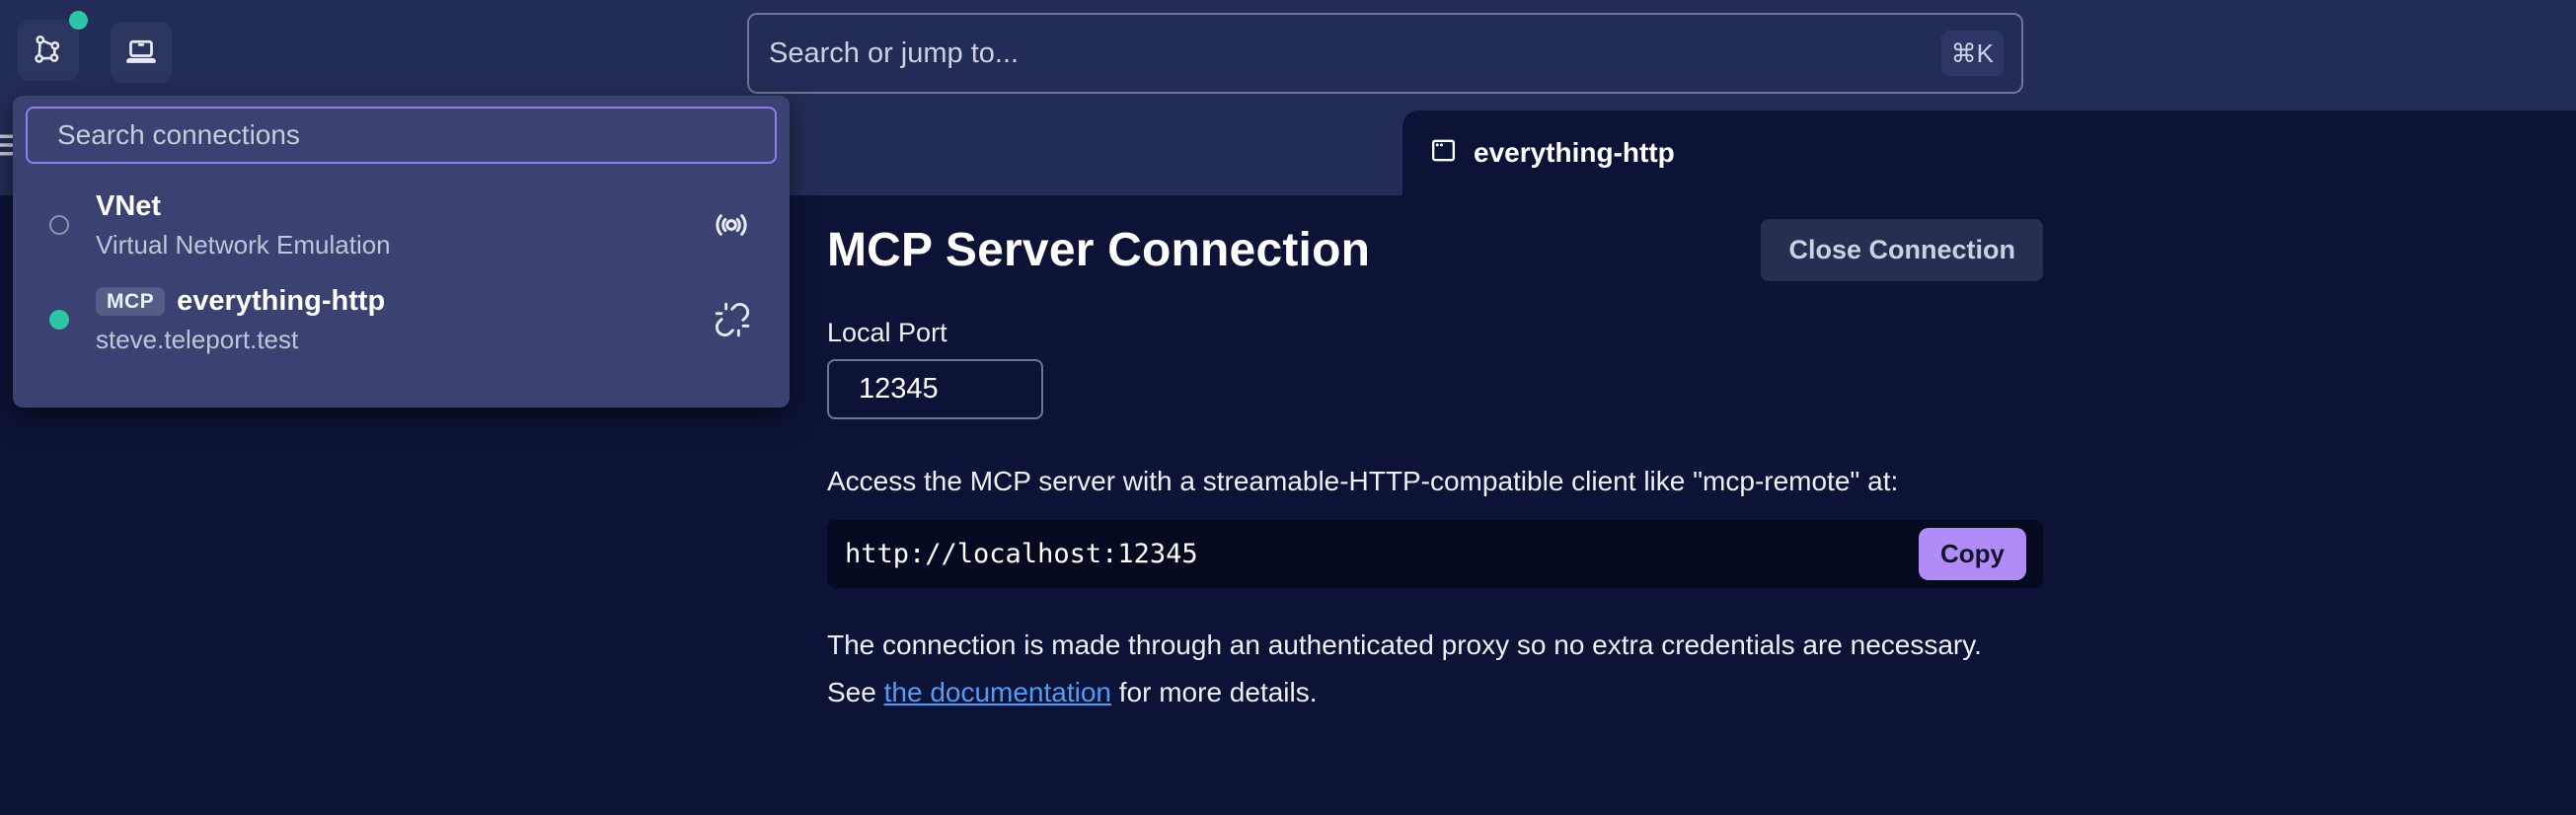 The image size is (2576, 815). What do you see at coordinates (129, 205) in the screenshot?
I see `vnet-title: VNet` at bounding box center [129, 205].